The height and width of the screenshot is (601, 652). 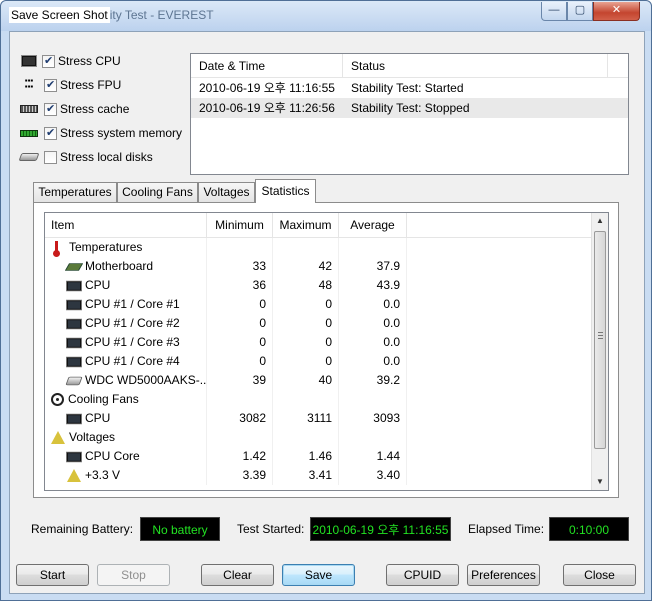 I want to click on table-row: CPU 36 48 43.9, so click(x=326, y=285).